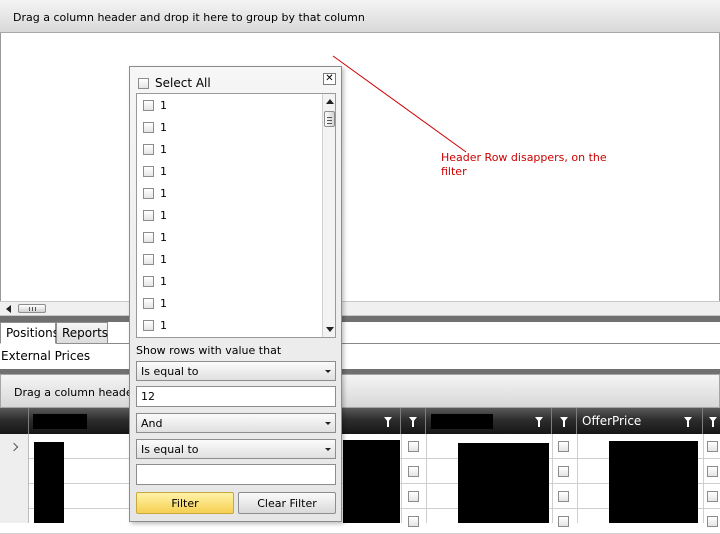 This screenshot has height=534, width=720. I want to click on section-title: External Prices, so click(46, 356).